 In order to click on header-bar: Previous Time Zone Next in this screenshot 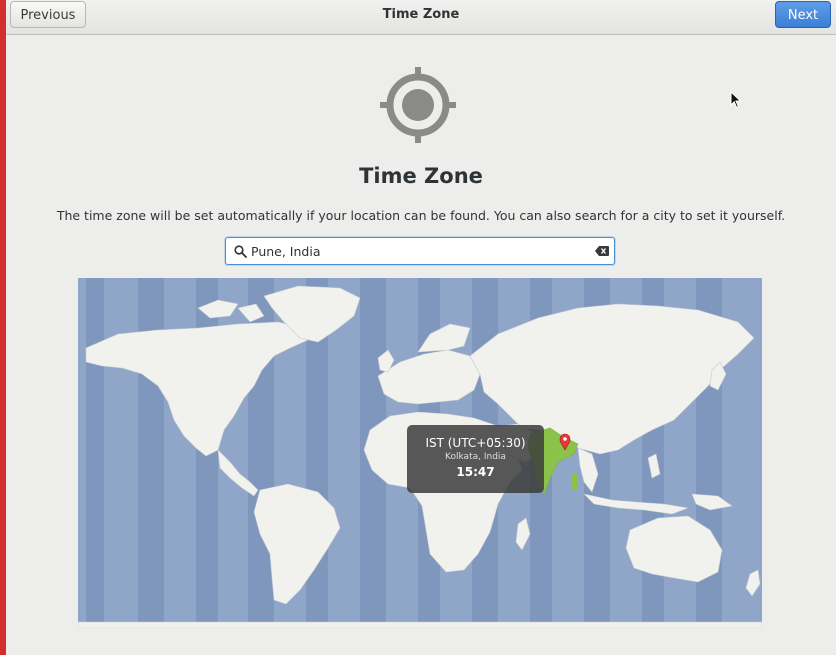, I will do `click(421, 17)`.